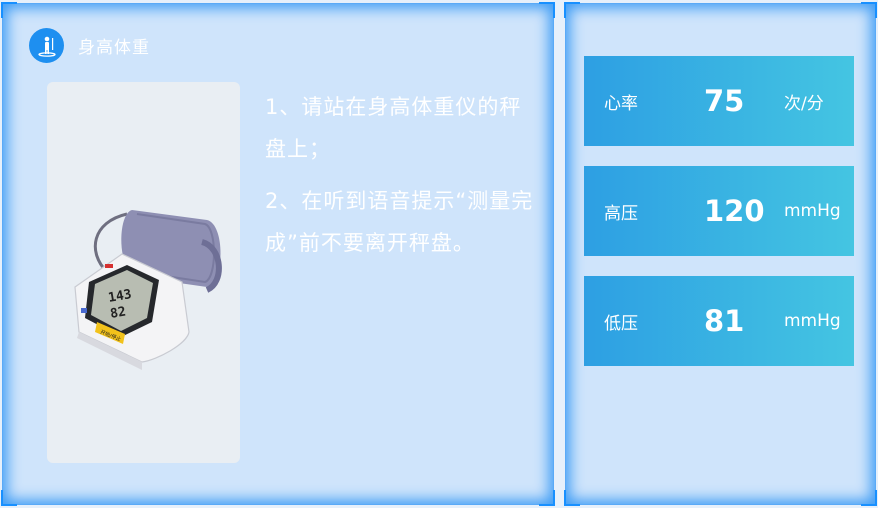  I want to click on screen-diastolic-value: 82, so click(118, 312).